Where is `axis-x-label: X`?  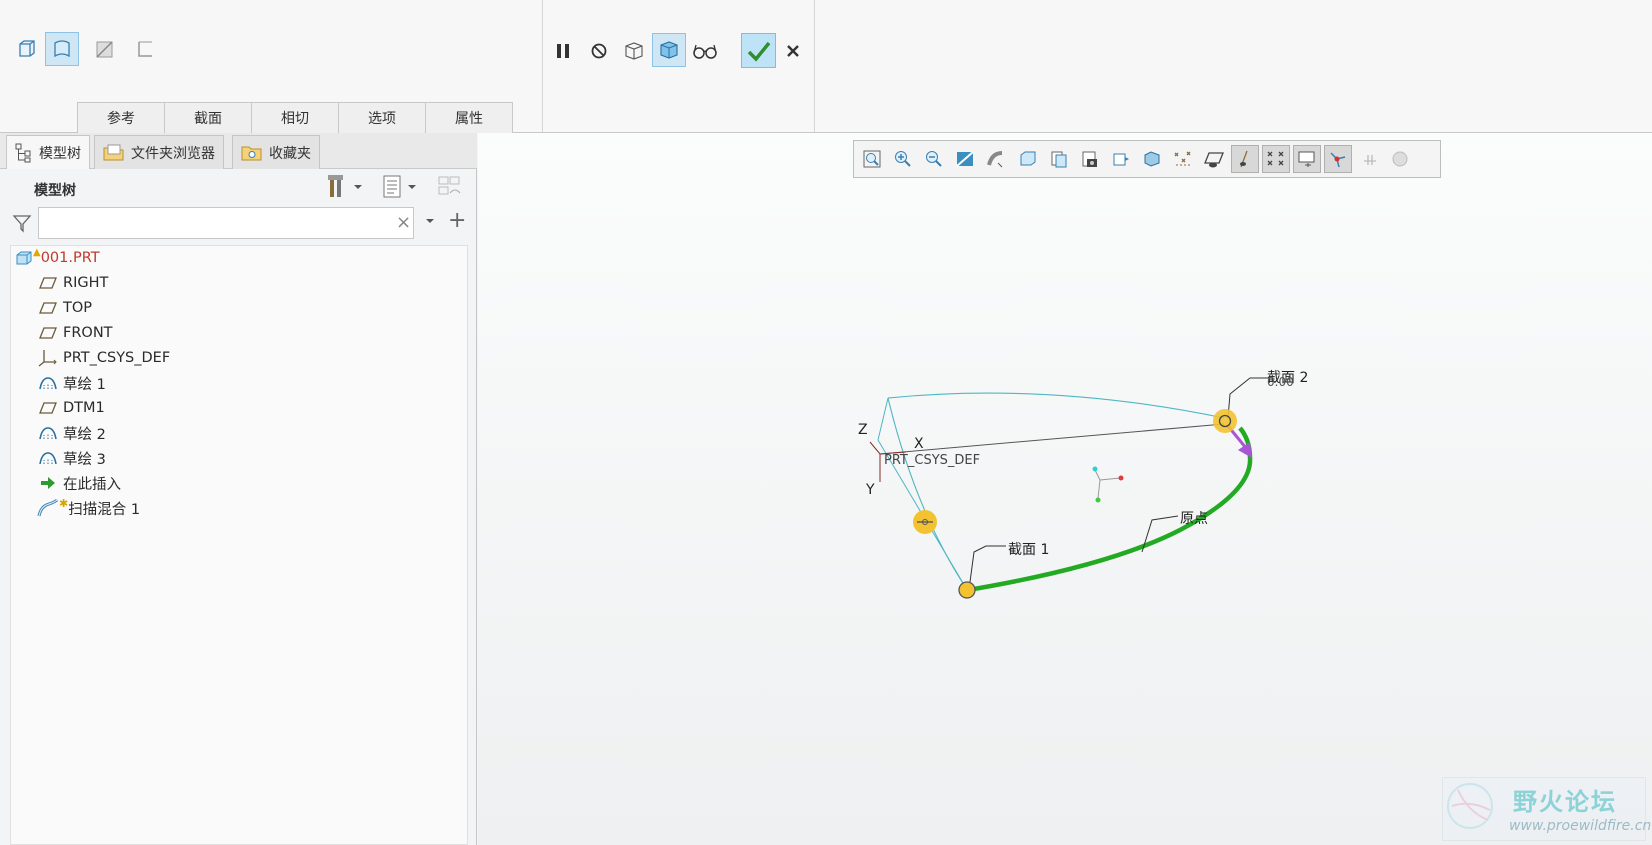
axis-x-label: X is located at coordinates (919, 444).